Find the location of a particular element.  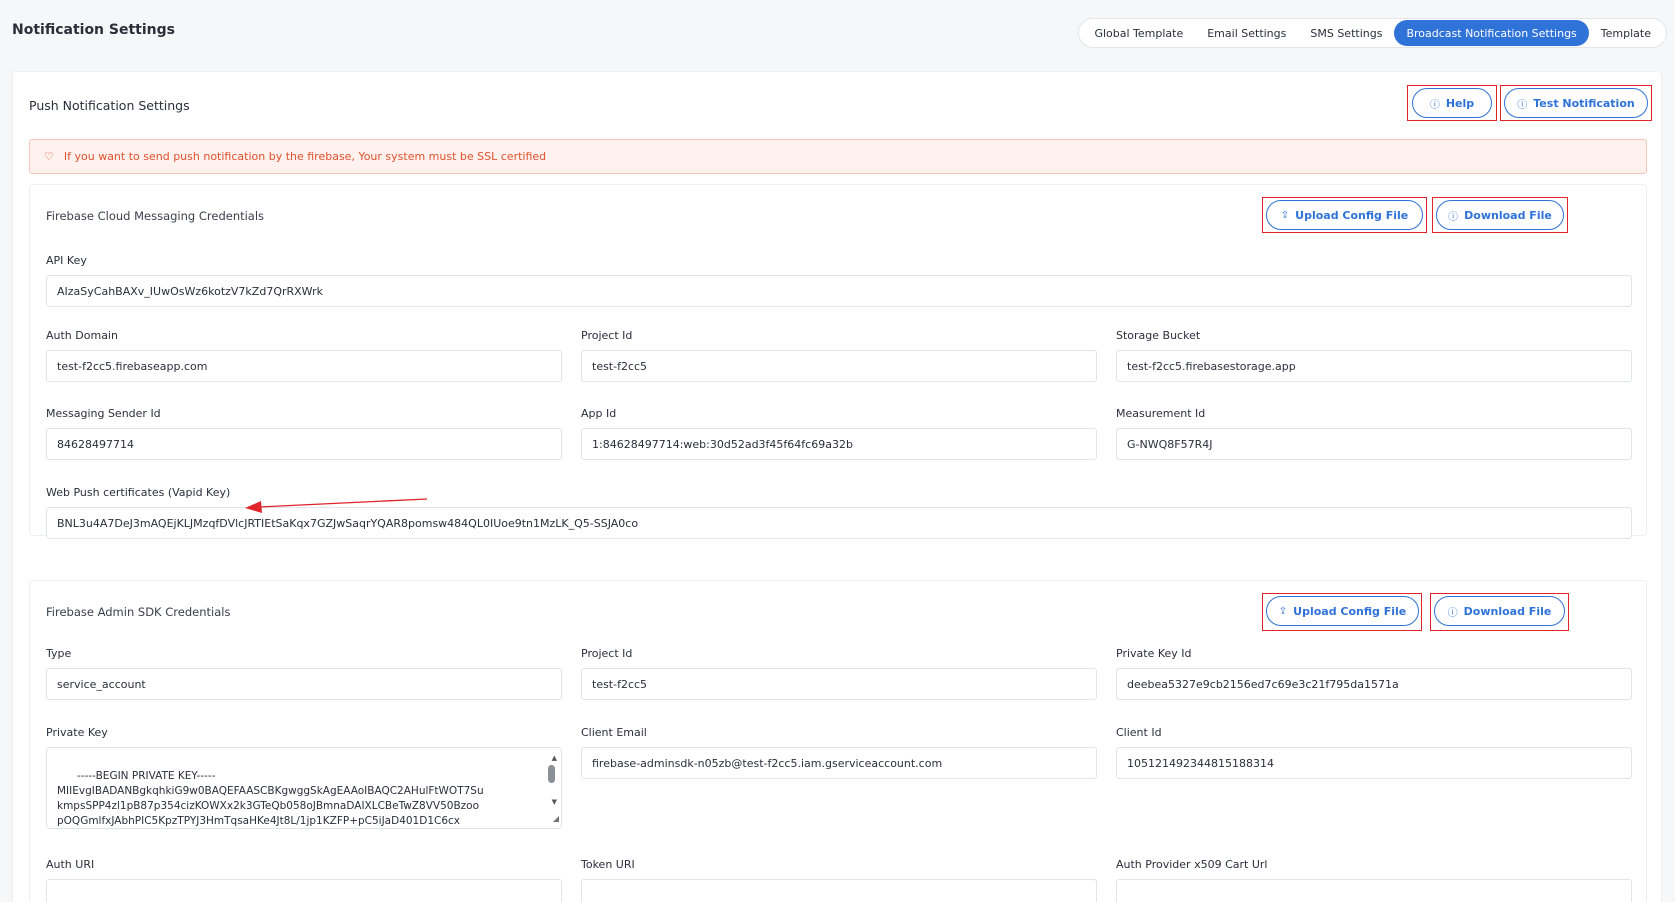

vapid-key-label: Web Push certificates (Vapid Key) is located at coordinates (138, 492).